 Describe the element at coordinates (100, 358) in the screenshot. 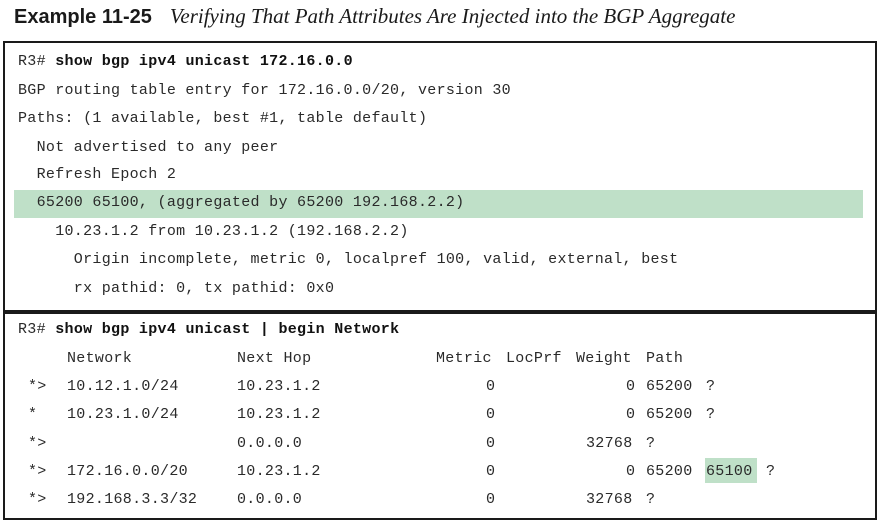

I see `column-header-network: Network` at that location.